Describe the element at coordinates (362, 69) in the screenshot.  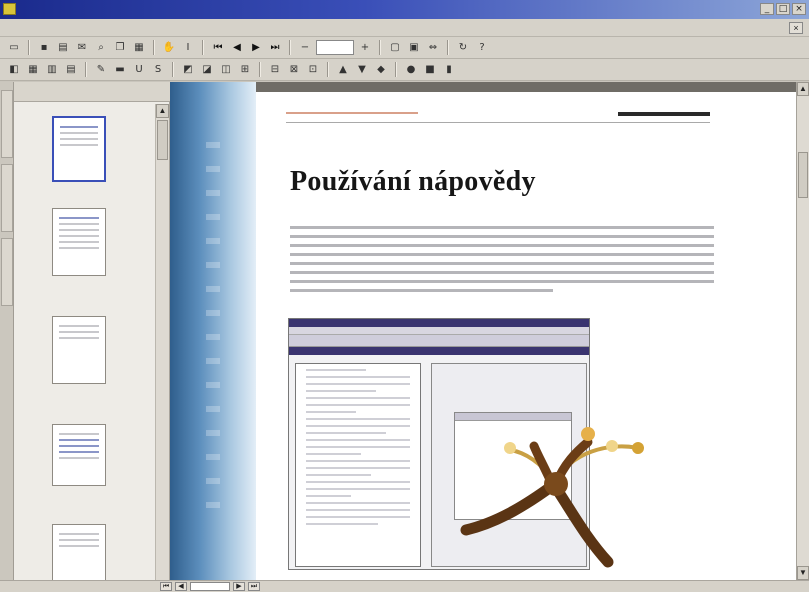
I see `tool-icon-13: ▼` at that location.